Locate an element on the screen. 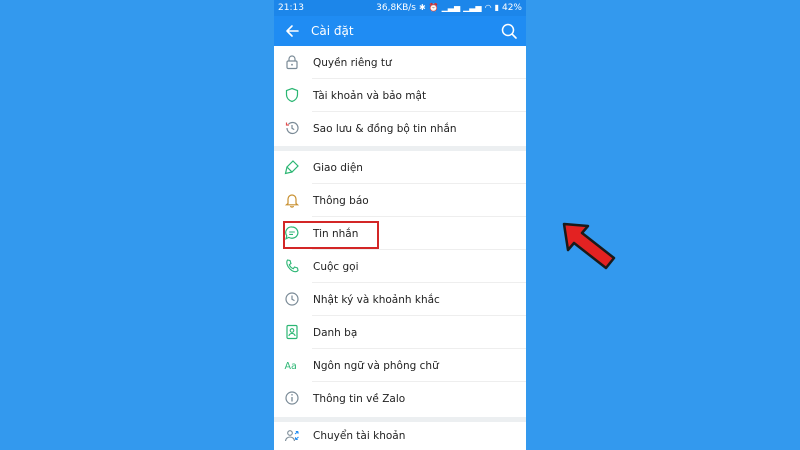 The width and height of the screenshot is (800, 450). contacts-icon is located at coordinates (292, 332).